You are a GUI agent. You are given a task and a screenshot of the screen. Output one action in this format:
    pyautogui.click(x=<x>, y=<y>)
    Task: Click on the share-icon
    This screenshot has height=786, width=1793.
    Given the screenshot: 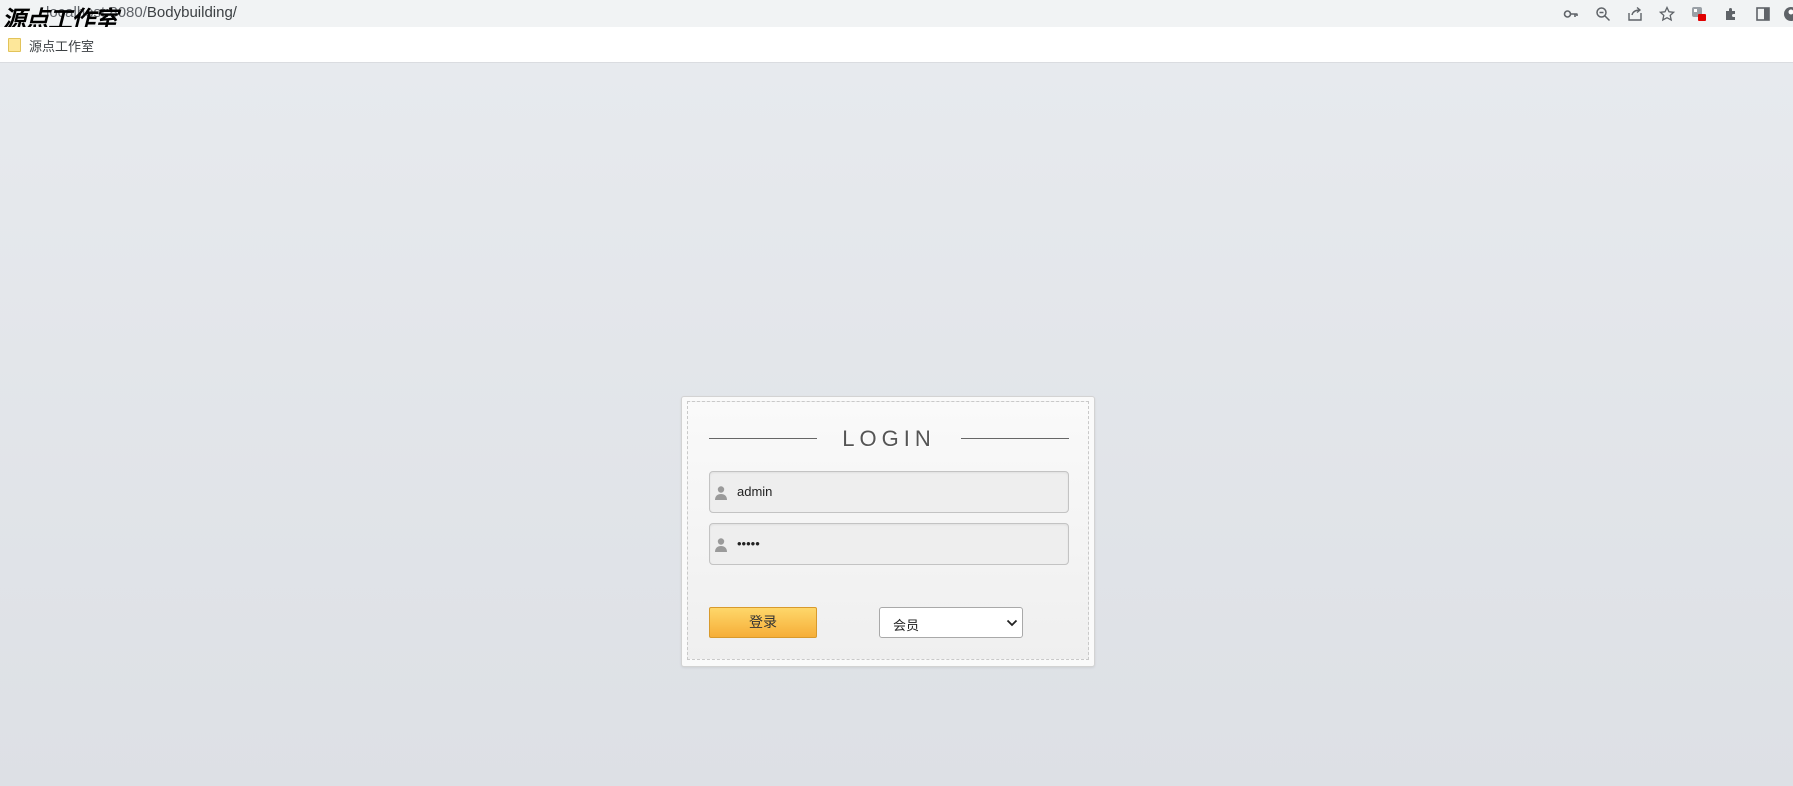 What is the action you would take?
    pyautogui.click(x=1635, y=14)
    